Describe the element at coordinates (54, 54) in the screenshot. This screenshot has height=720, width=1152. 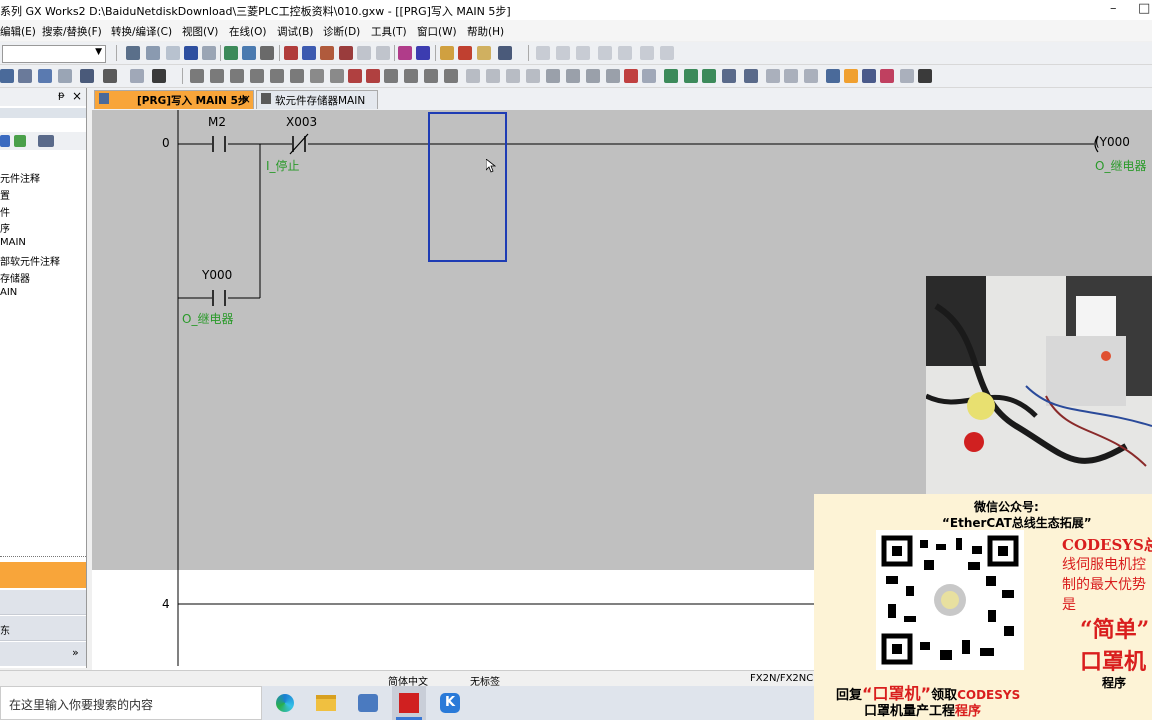
I see `project-type-dropdown: ▼` at that location.